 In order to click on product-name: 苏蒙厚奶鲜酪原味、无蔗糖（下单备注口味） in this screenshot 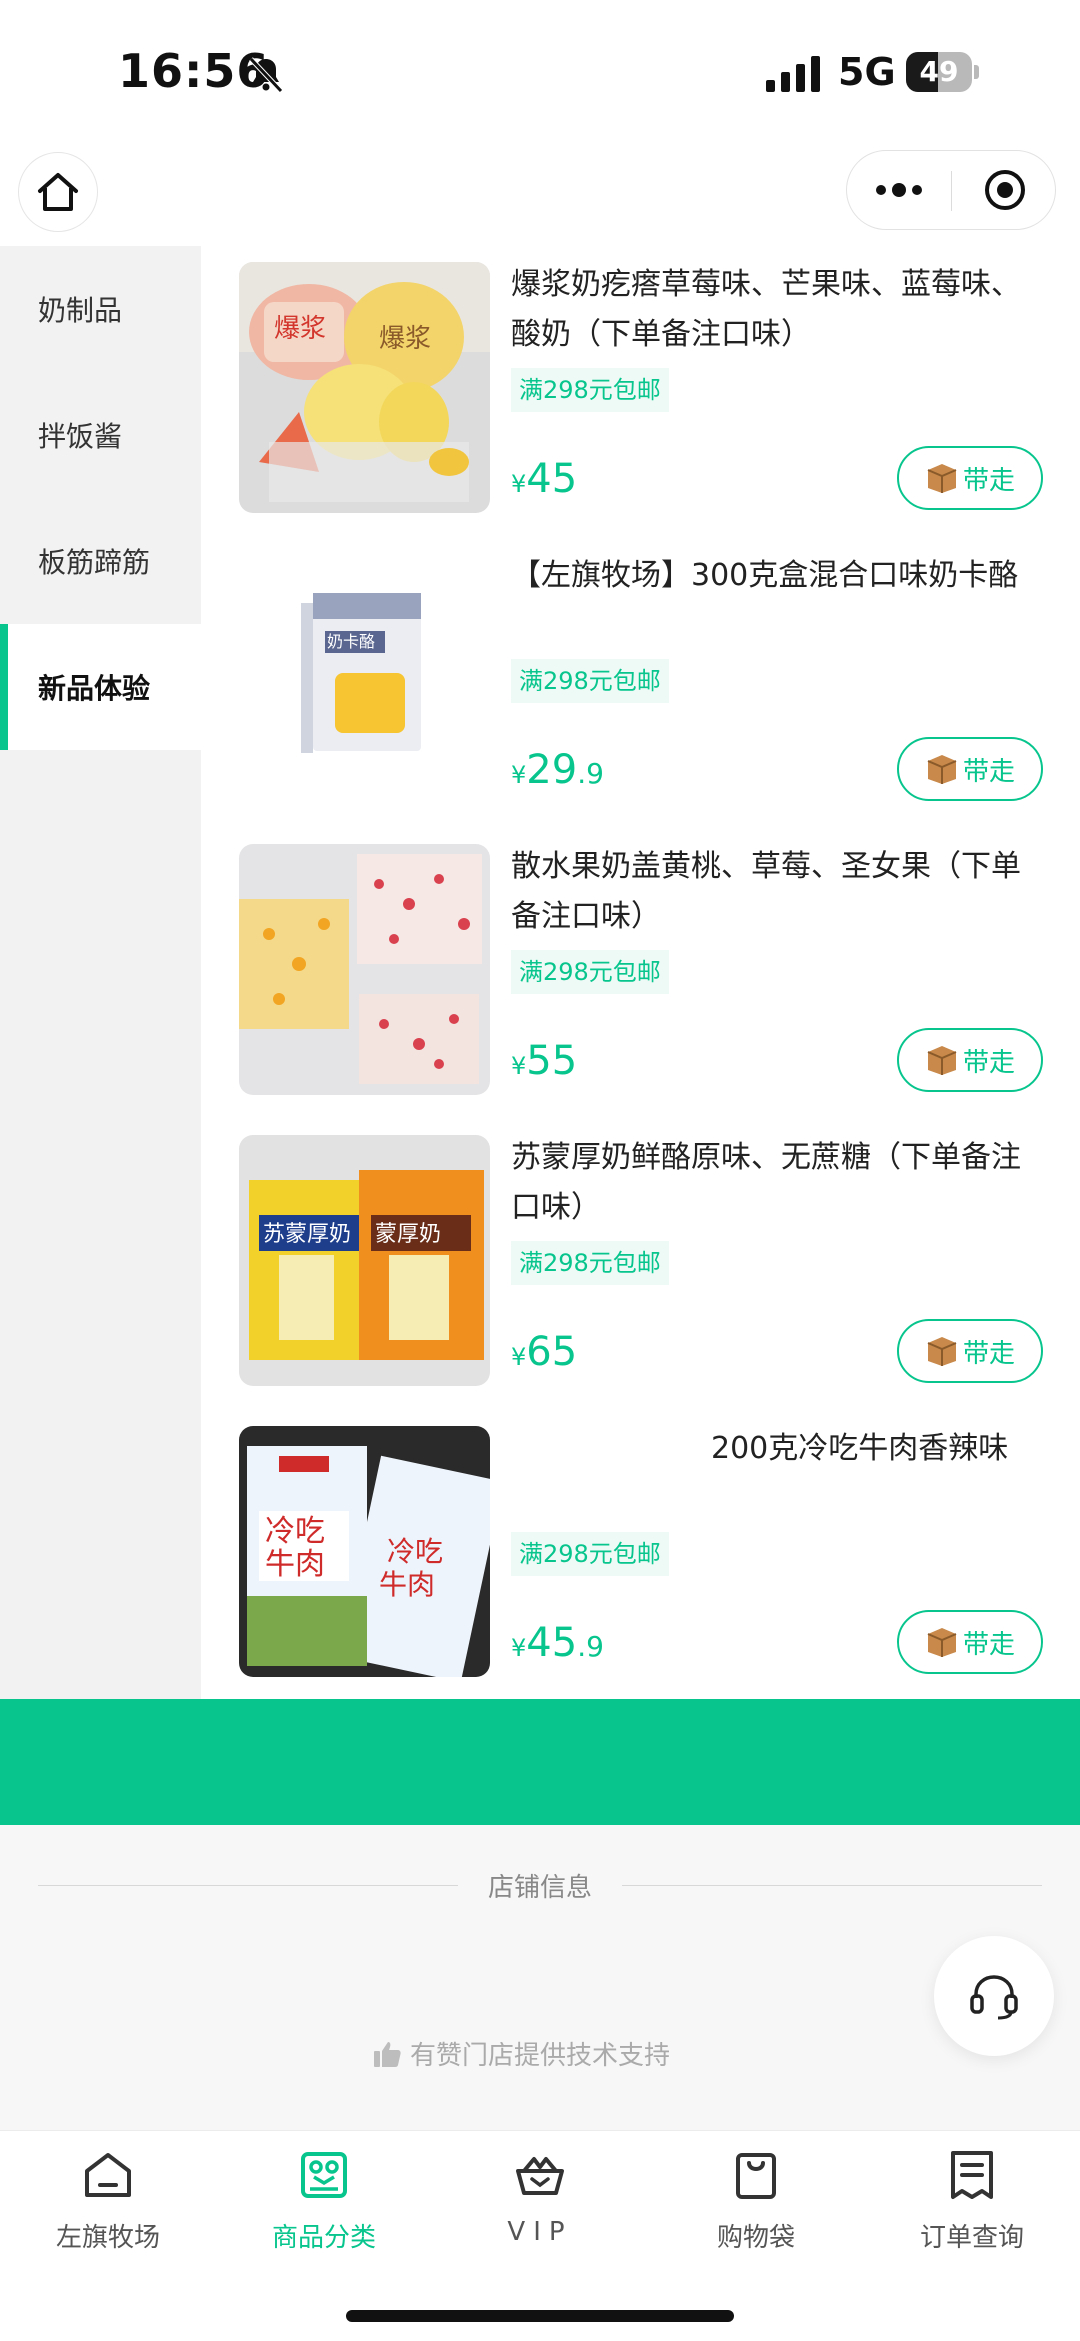, I will do `click(766, 1182)`.